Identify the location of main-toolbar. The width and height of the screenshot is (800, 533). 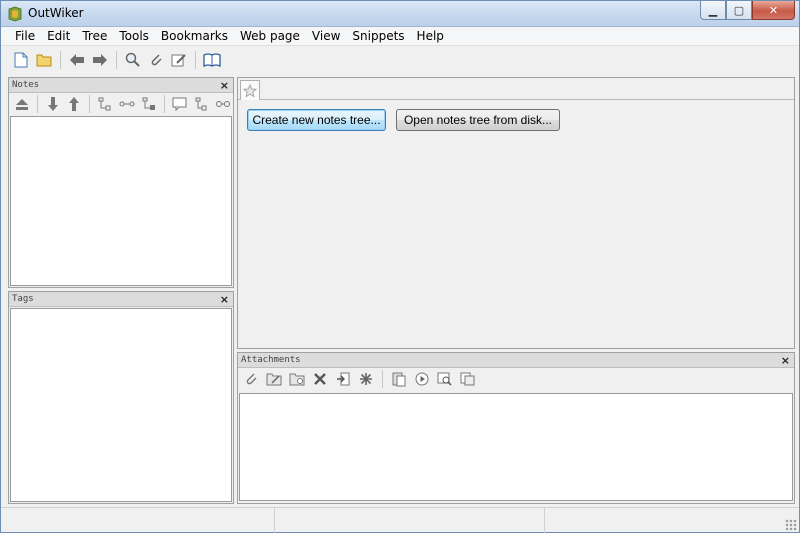
(400, 60).